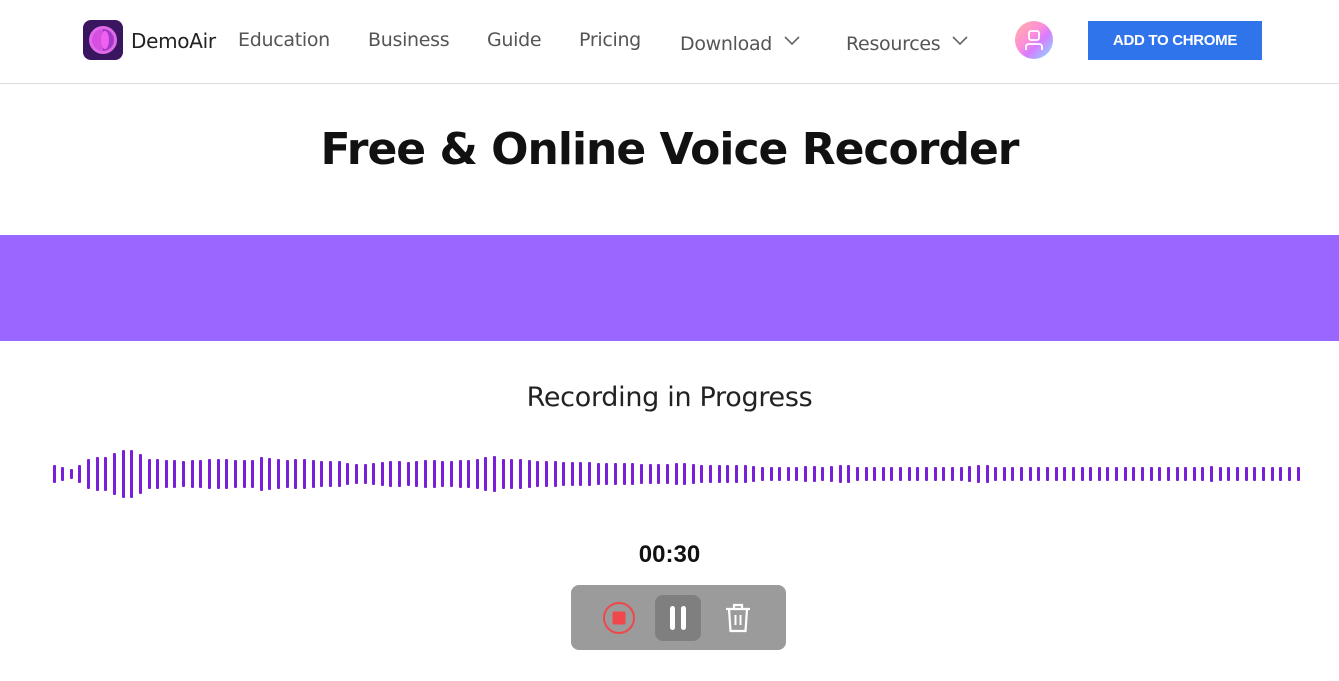 The height and width of the screenshot is (681, 1339). What do you see at coordinates (173, 41) in the screenshot?
I see `brand-name: DemoAir` at bounding box center [173, 41].